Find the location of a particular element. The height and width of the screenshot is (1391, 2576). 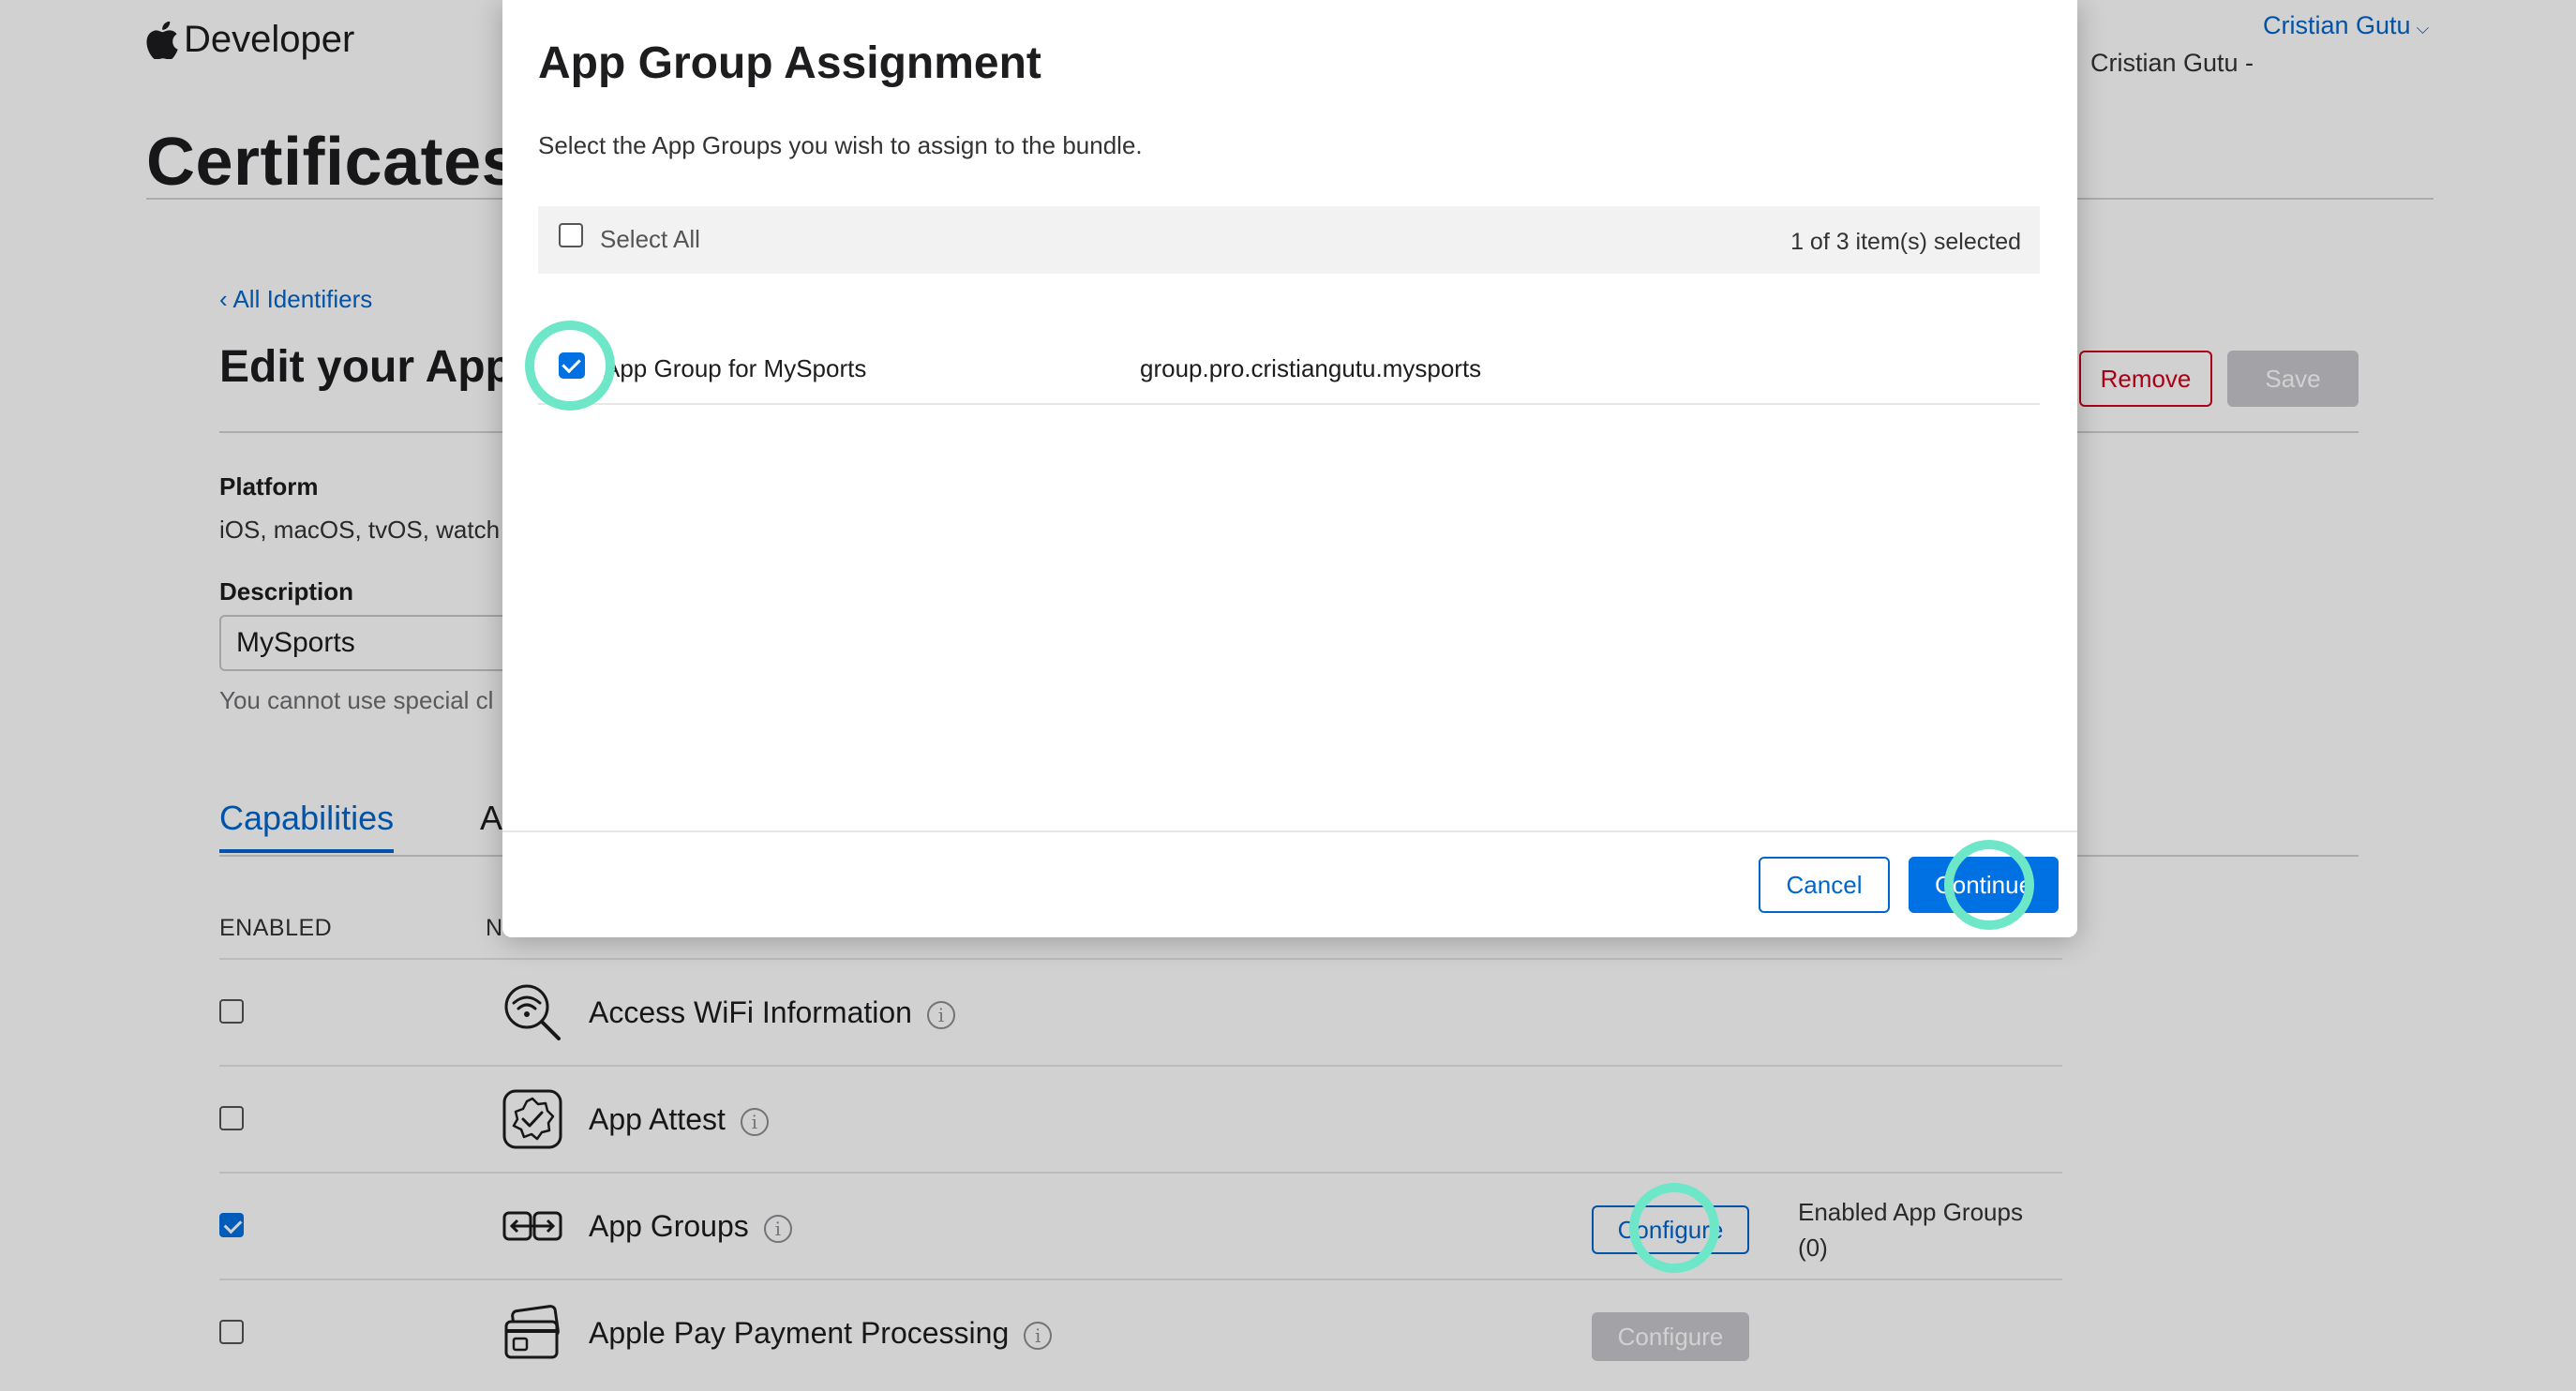

app-group-name: App Group for MySports is located at coordinates (735, 368).